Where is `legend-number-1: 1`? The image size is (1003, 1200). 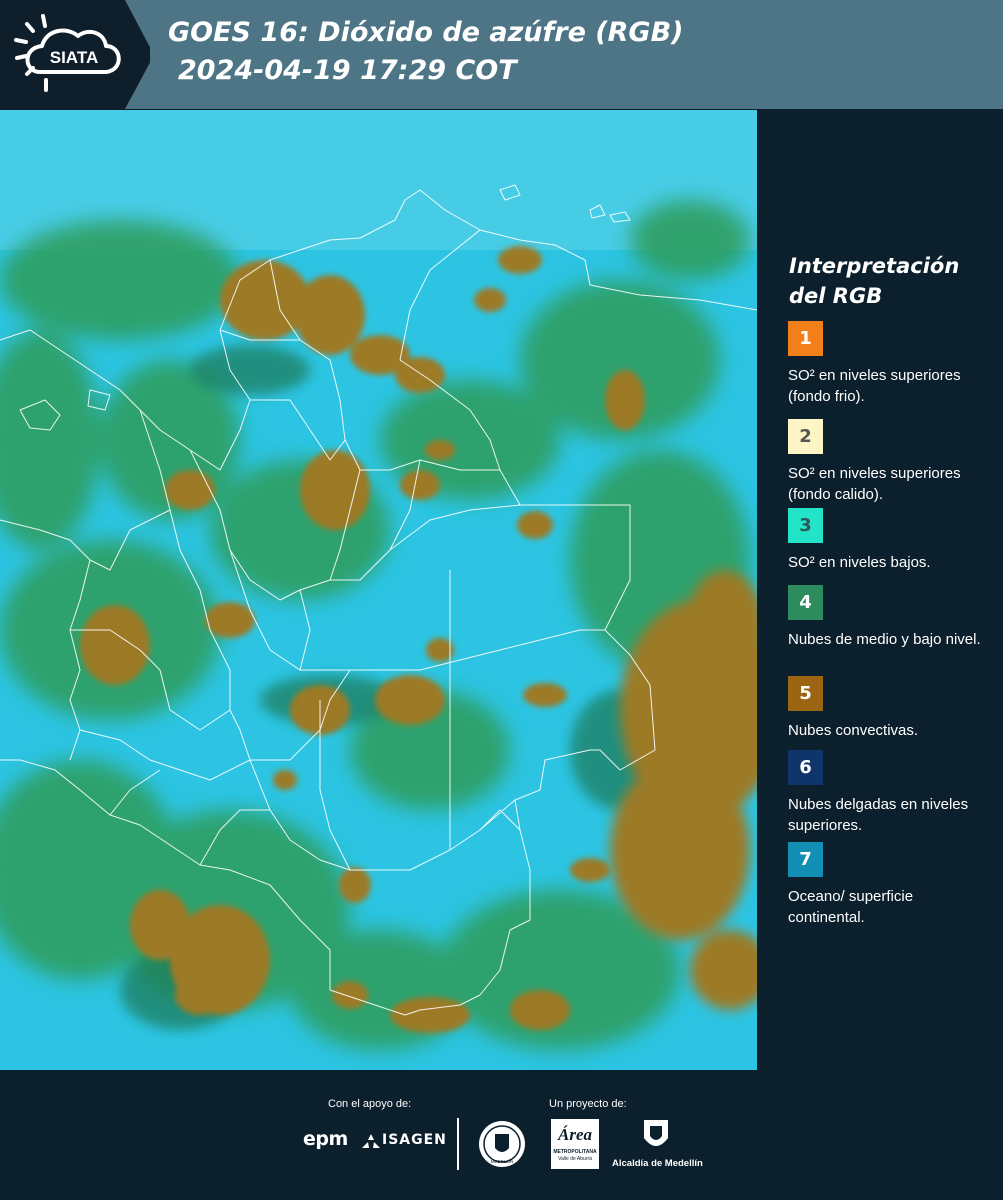
legend-number-1: 1 is located at coordinates (805, 338).